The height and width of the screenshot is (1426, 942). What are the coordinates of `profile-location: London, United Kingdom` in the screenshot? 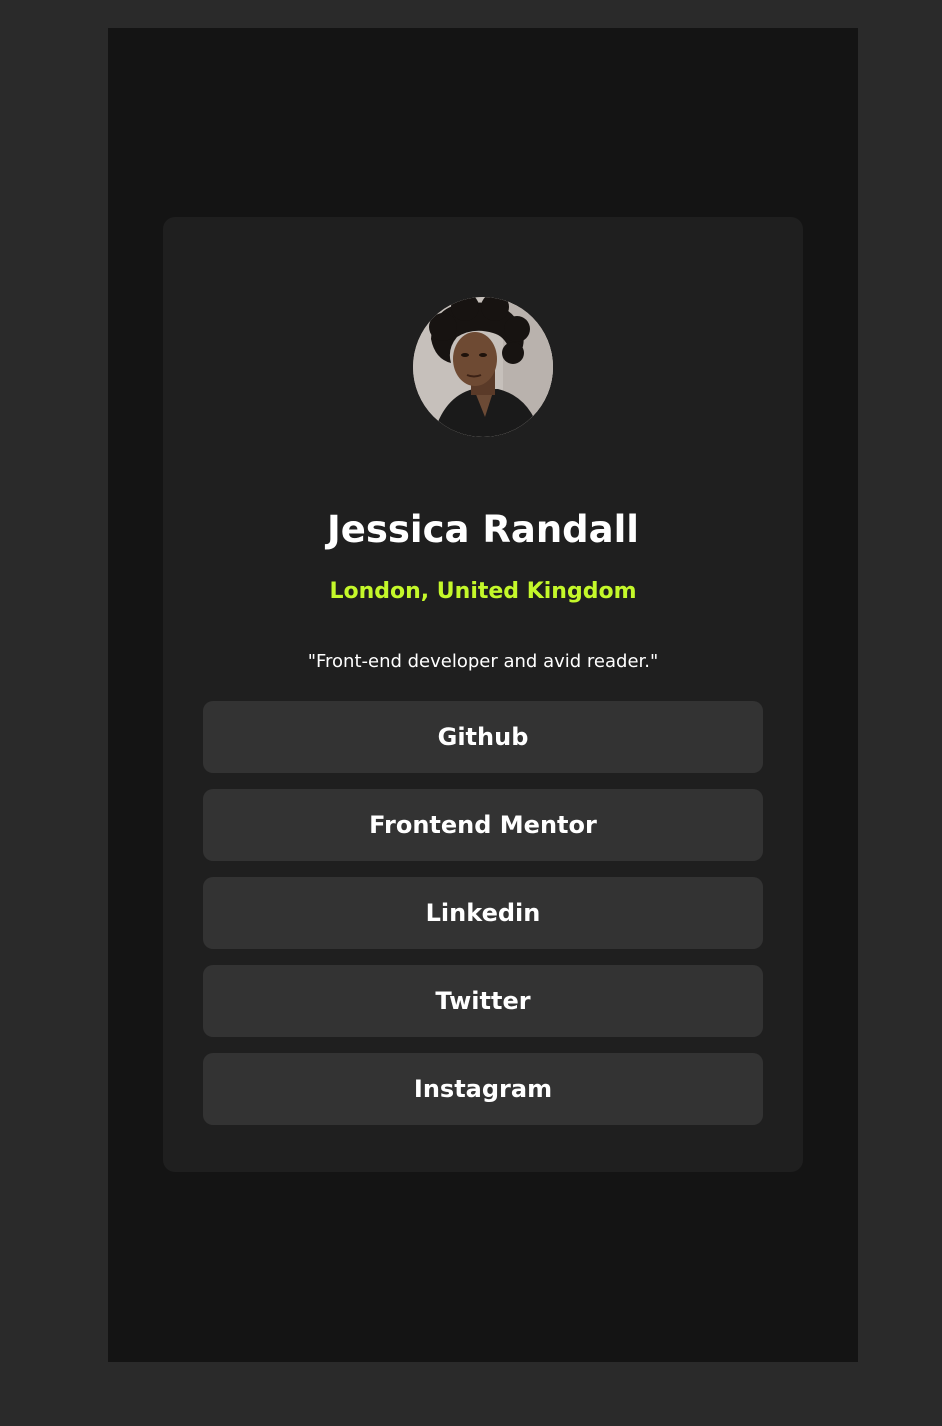 It's located at (483, 591).